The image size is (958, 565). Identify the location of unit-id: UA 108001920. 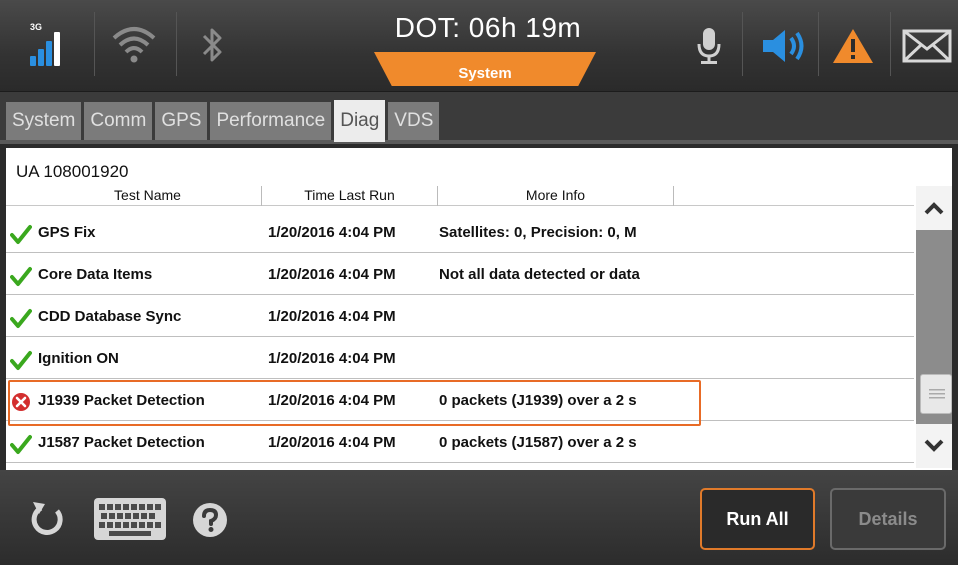
(72, 171).